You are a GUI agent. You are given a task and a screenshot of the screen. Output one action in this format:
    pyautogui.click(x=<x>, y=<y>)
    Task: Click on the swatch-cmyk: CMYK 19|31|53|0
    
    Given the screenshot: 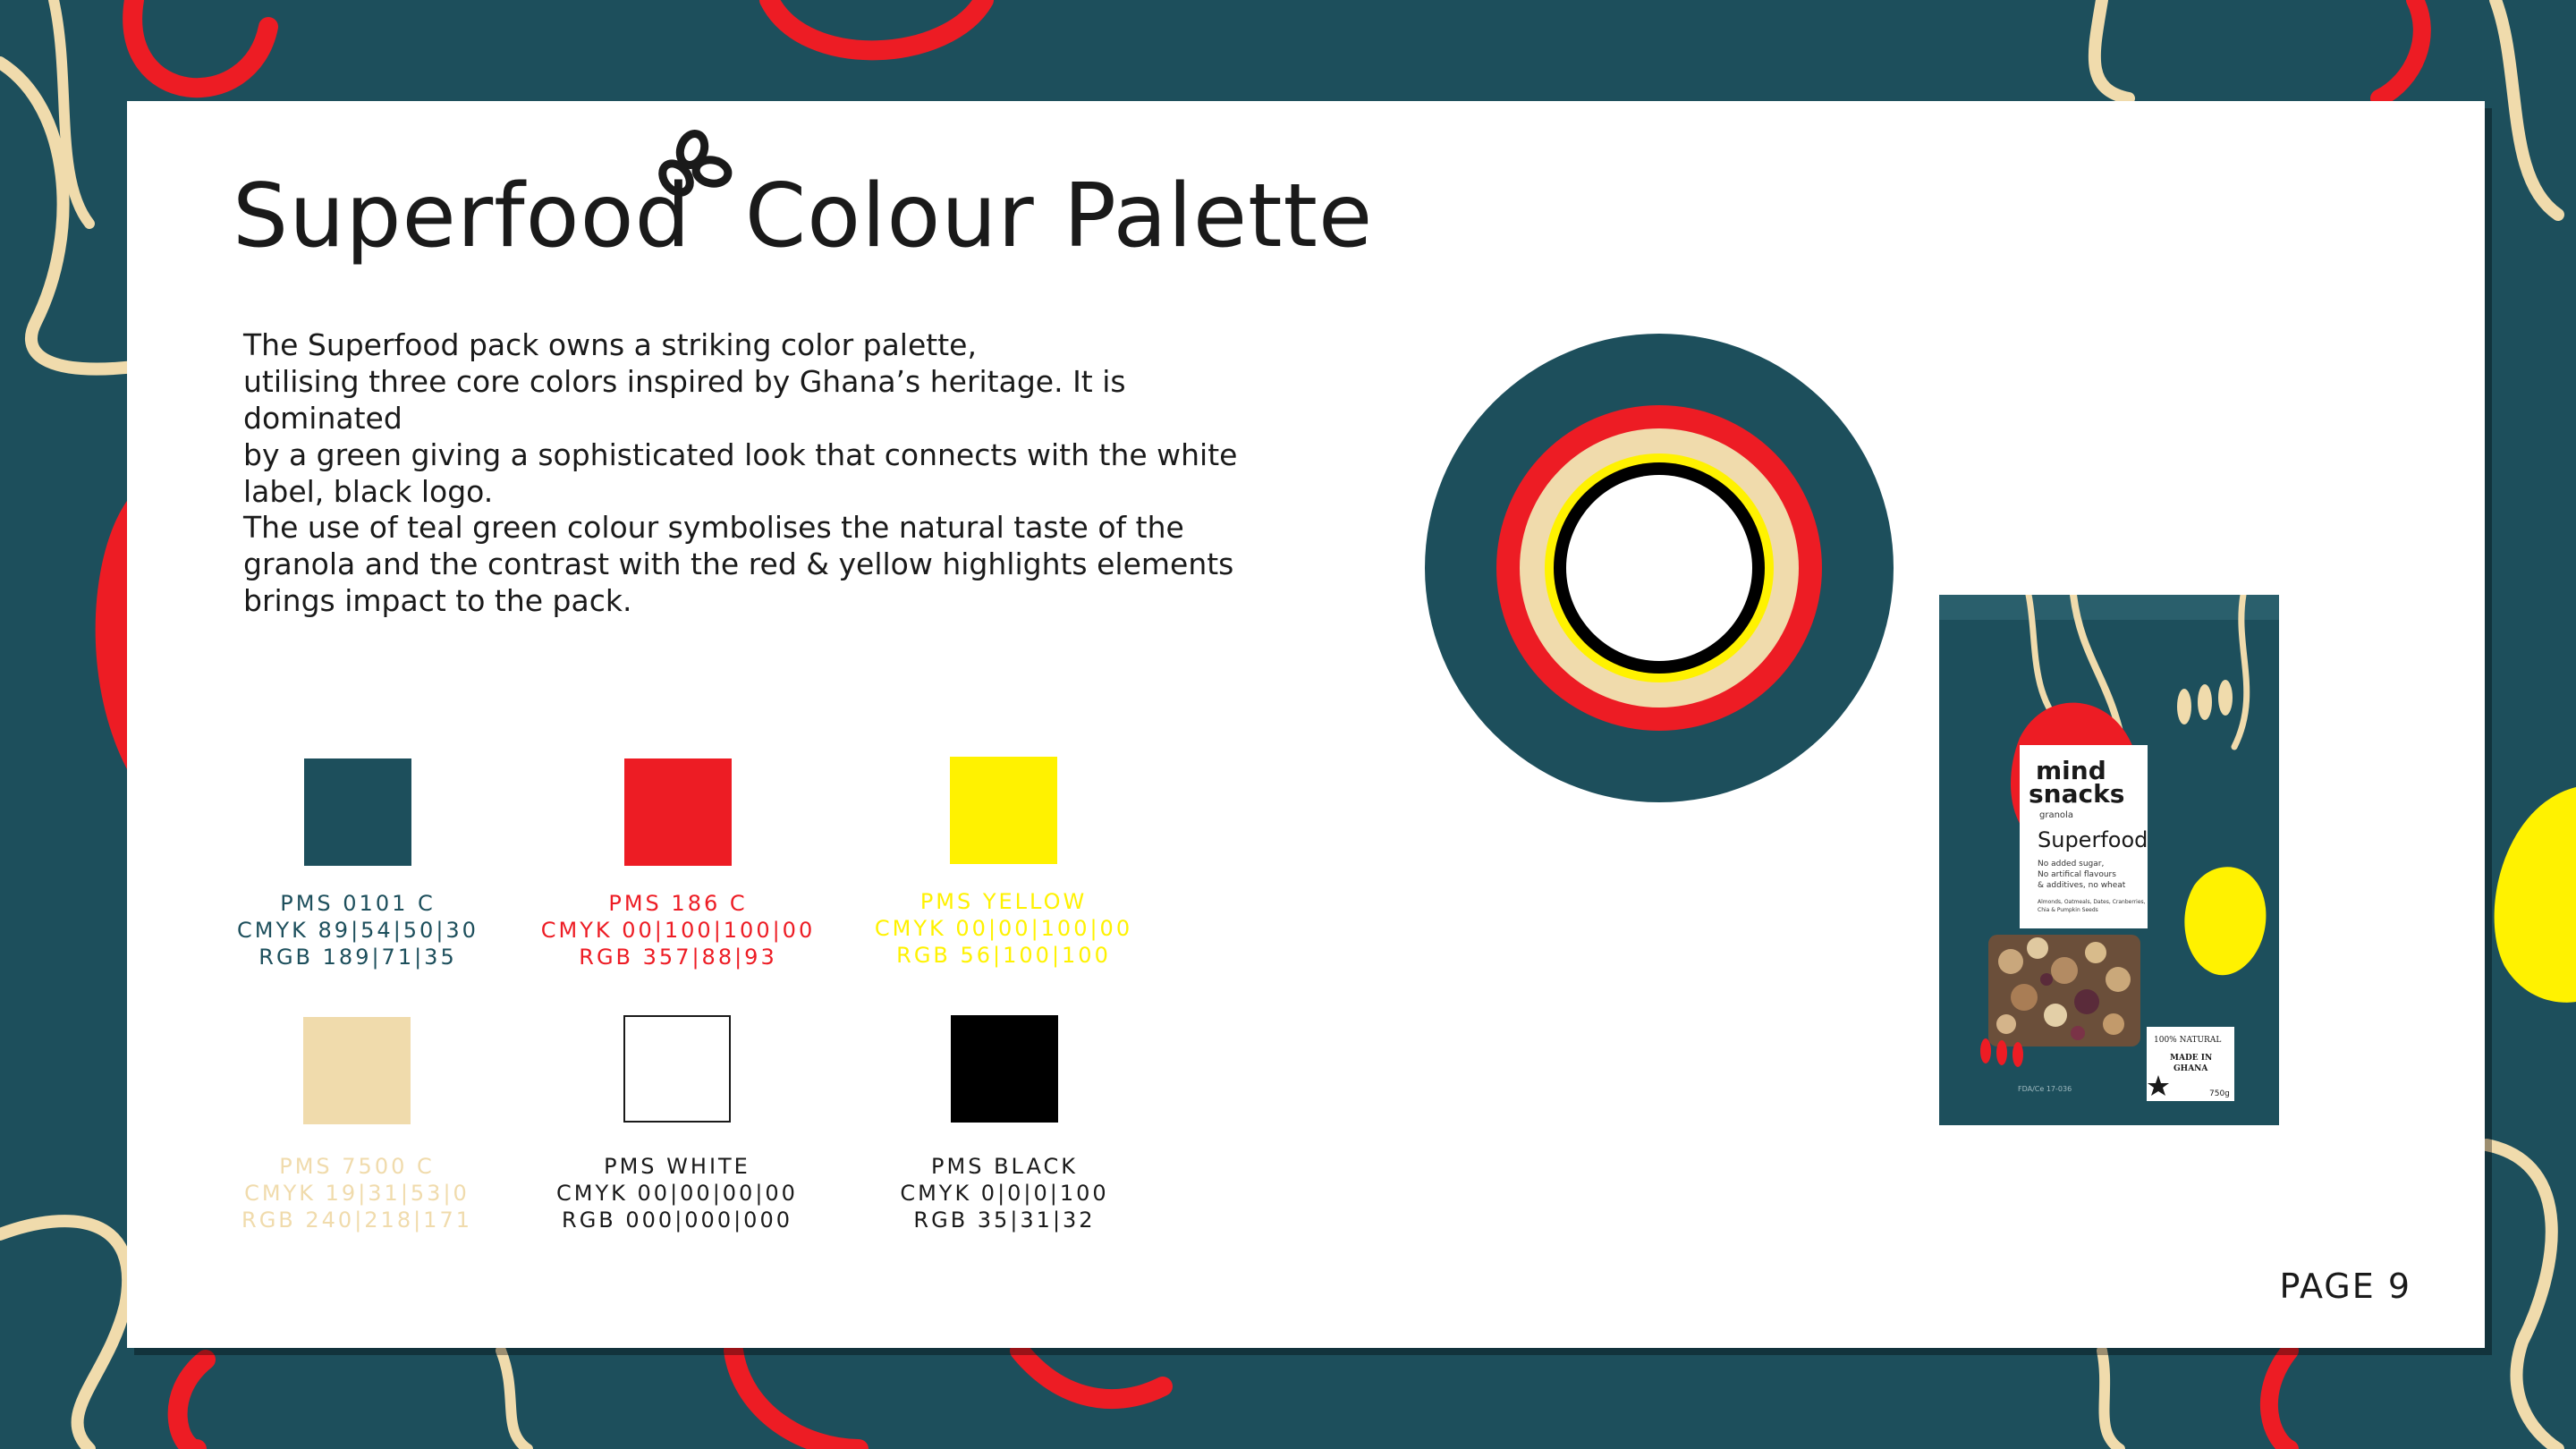 What is the action you would take?
    pyautogui.click(x=357, y=1193)
    